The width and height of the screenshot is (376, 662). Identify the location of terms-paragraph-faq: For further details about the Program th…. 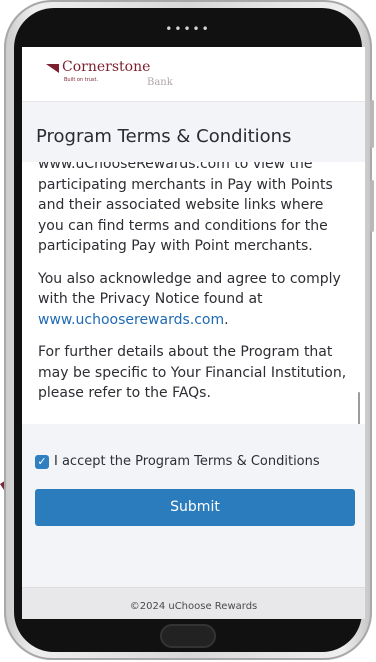
(192, 372).